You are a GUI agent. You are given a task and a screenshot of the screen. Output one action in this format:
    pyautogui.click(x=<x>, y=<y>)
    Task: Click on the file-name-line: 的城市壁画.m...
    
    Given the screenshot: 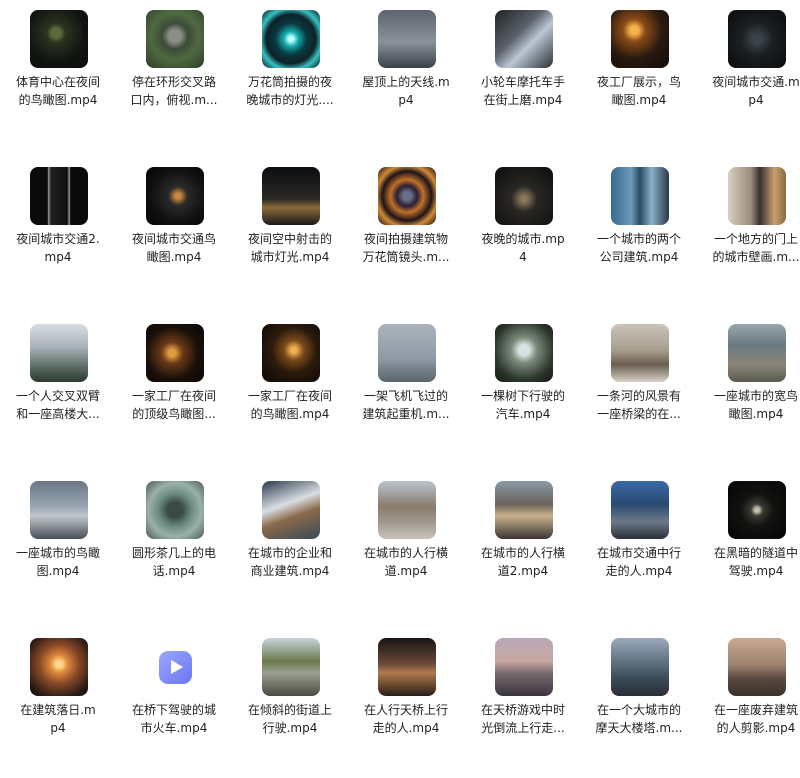 What is the action you would take?
    pyautogui.click(x=756, y=257)
    